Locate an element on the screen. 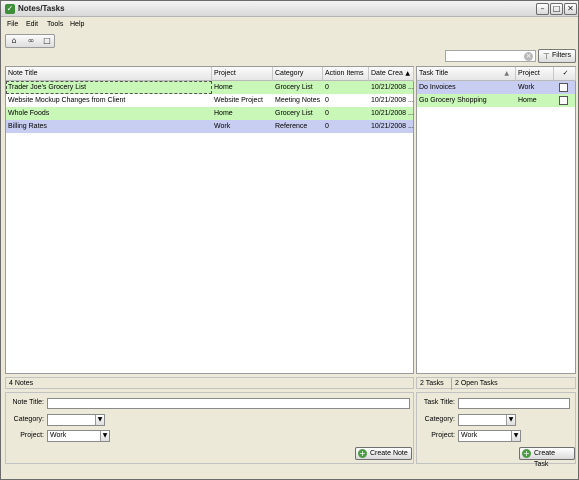  menu-help: Help is located at coordinates (77, 24).